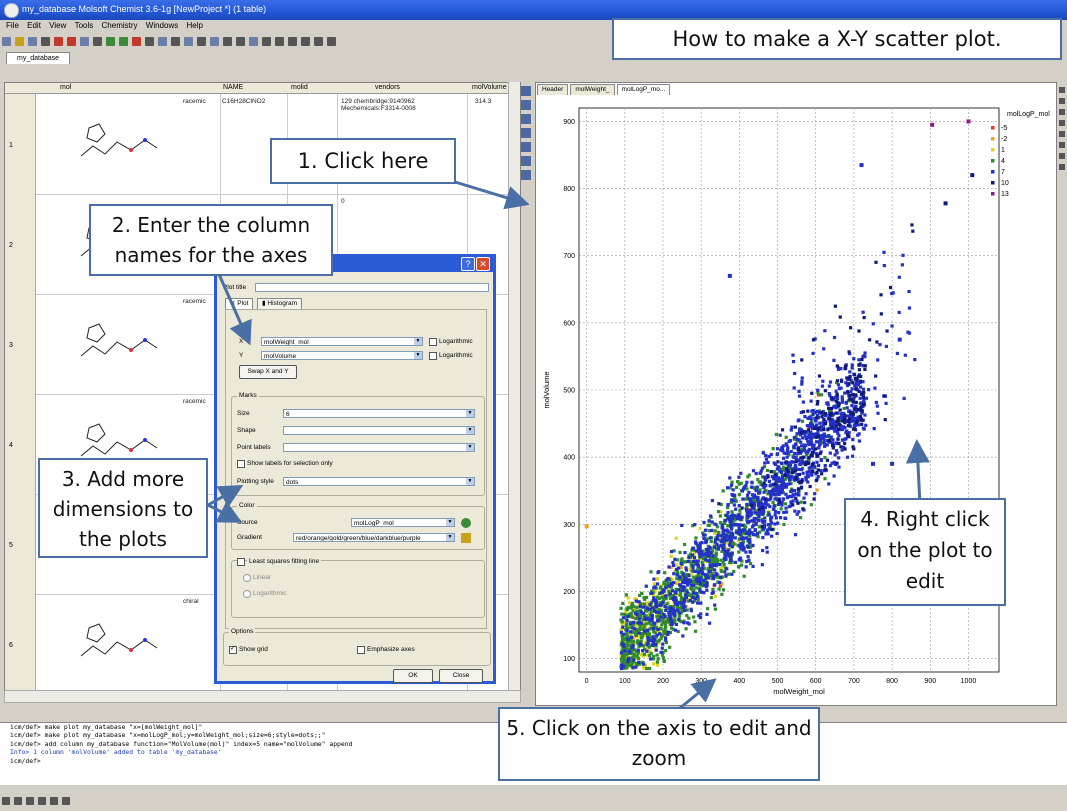 This screenshot has height=811, width=1067. I want to click on new-icon, so click(6, 41).